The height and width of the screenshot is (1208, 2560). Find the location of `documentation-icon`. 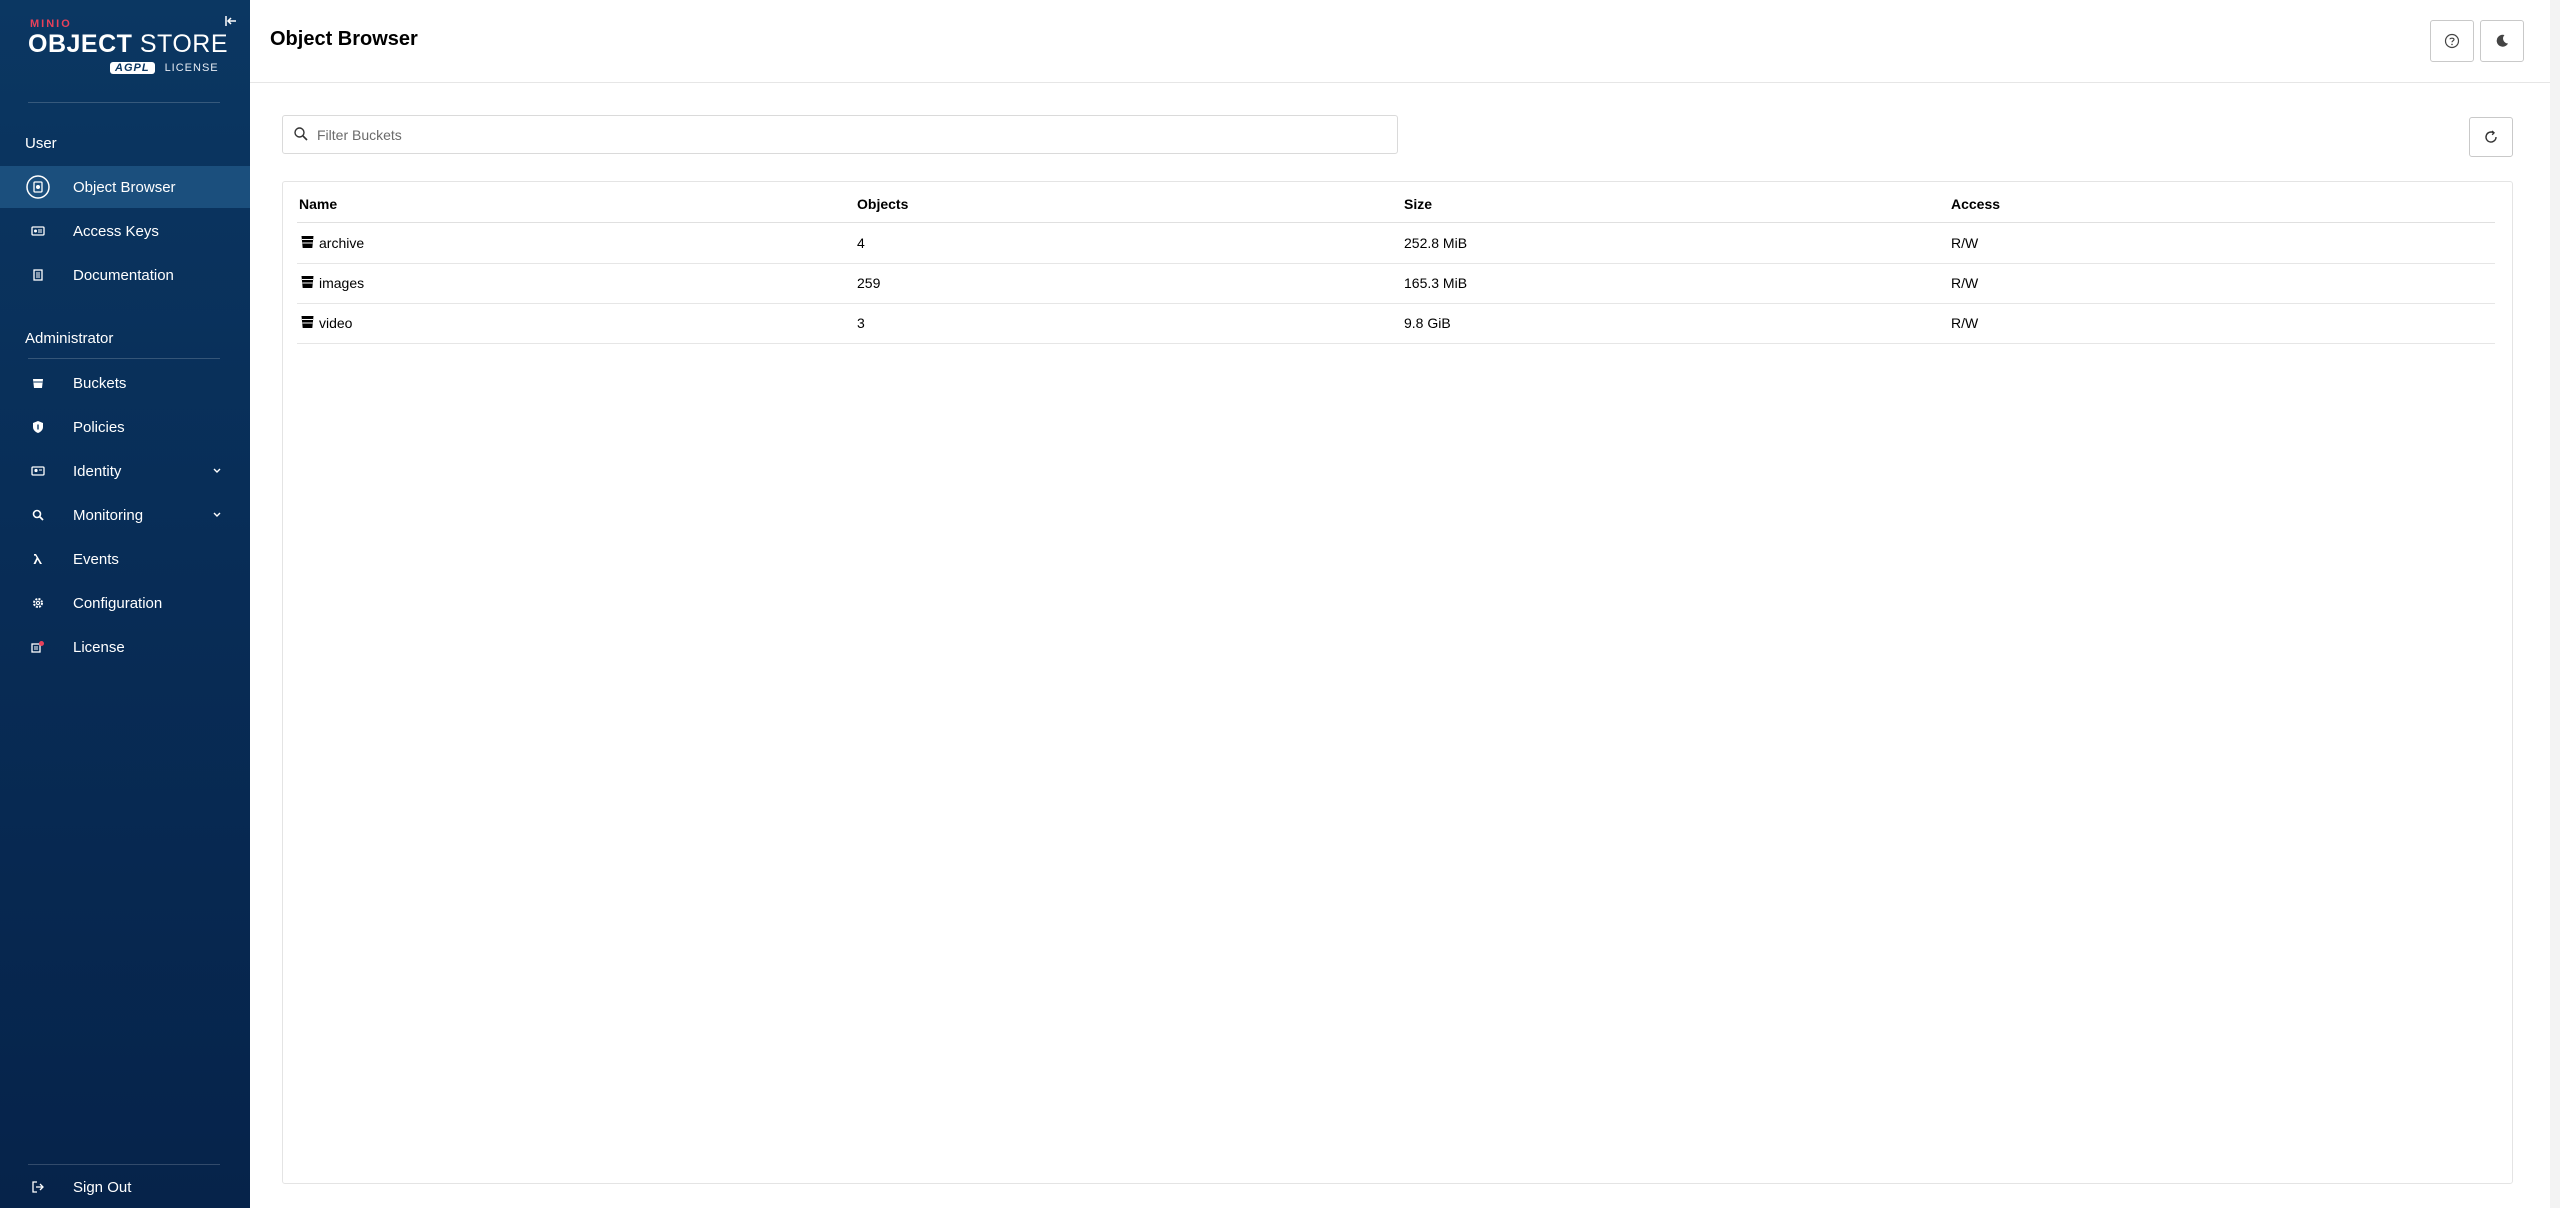

documentation-icon is located at coordinates (38, 275).